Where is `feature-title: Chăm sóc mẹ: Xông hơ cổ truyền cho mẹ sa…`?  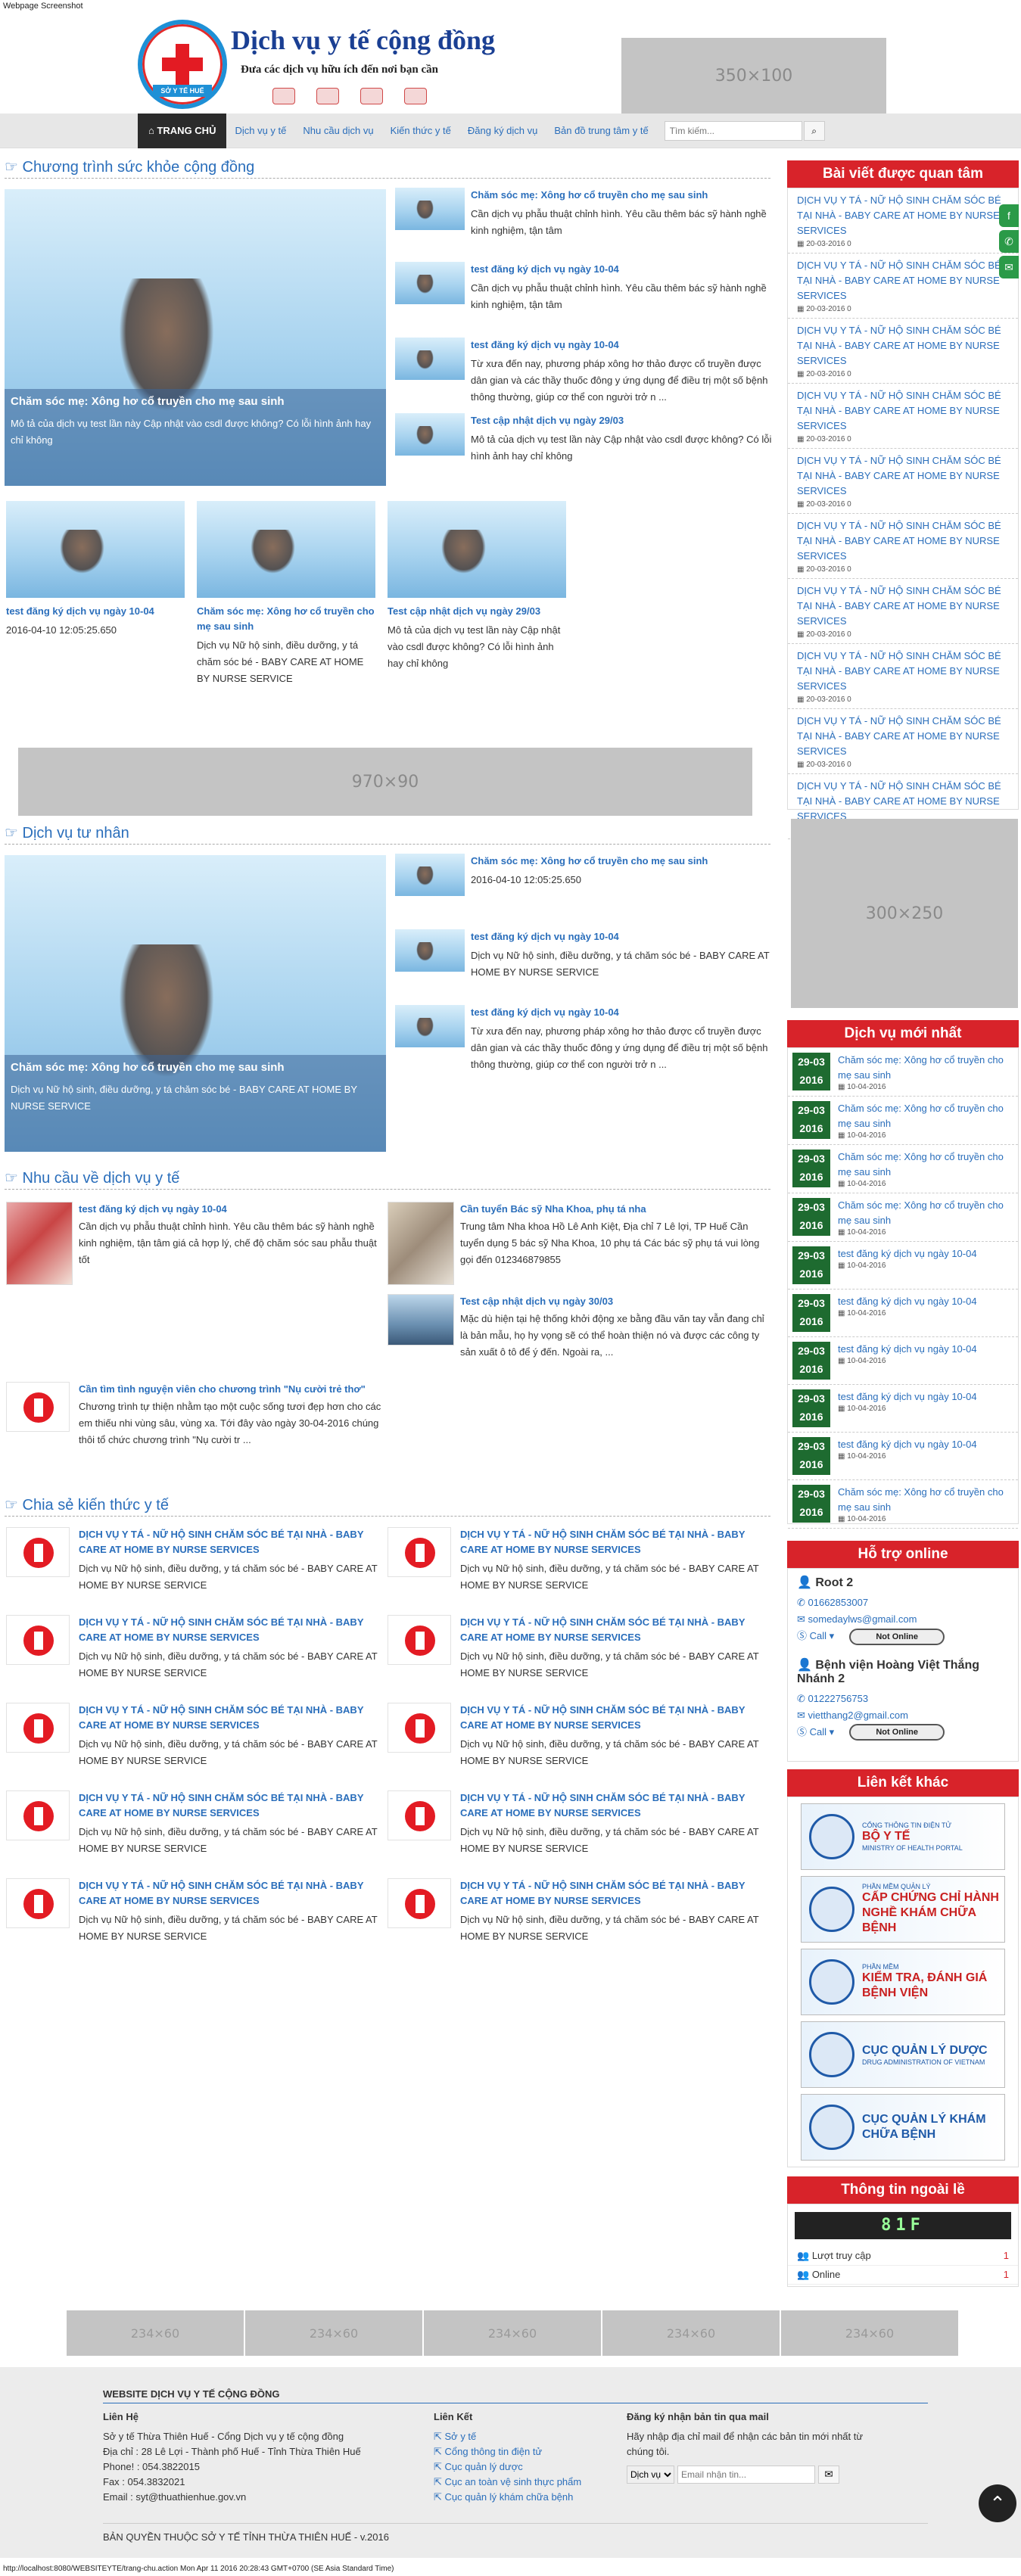 feature-title: Chăm sóc mẹ: Xông hơ cổ truyền cho mẹ sa… is located at coordinates (195, 402).